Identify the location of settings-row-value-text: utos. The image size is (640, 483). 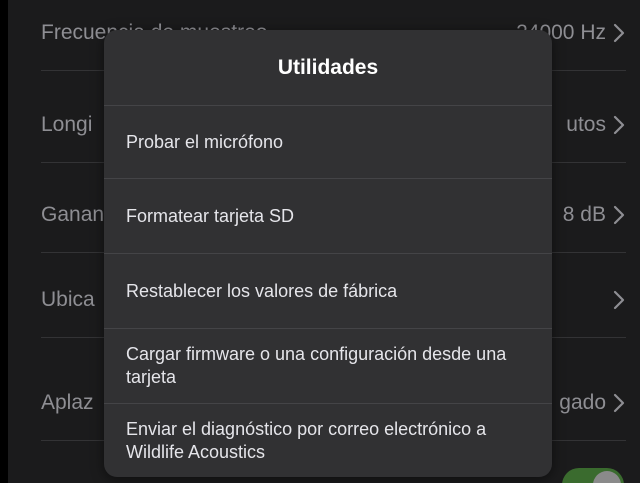
(586, 124).